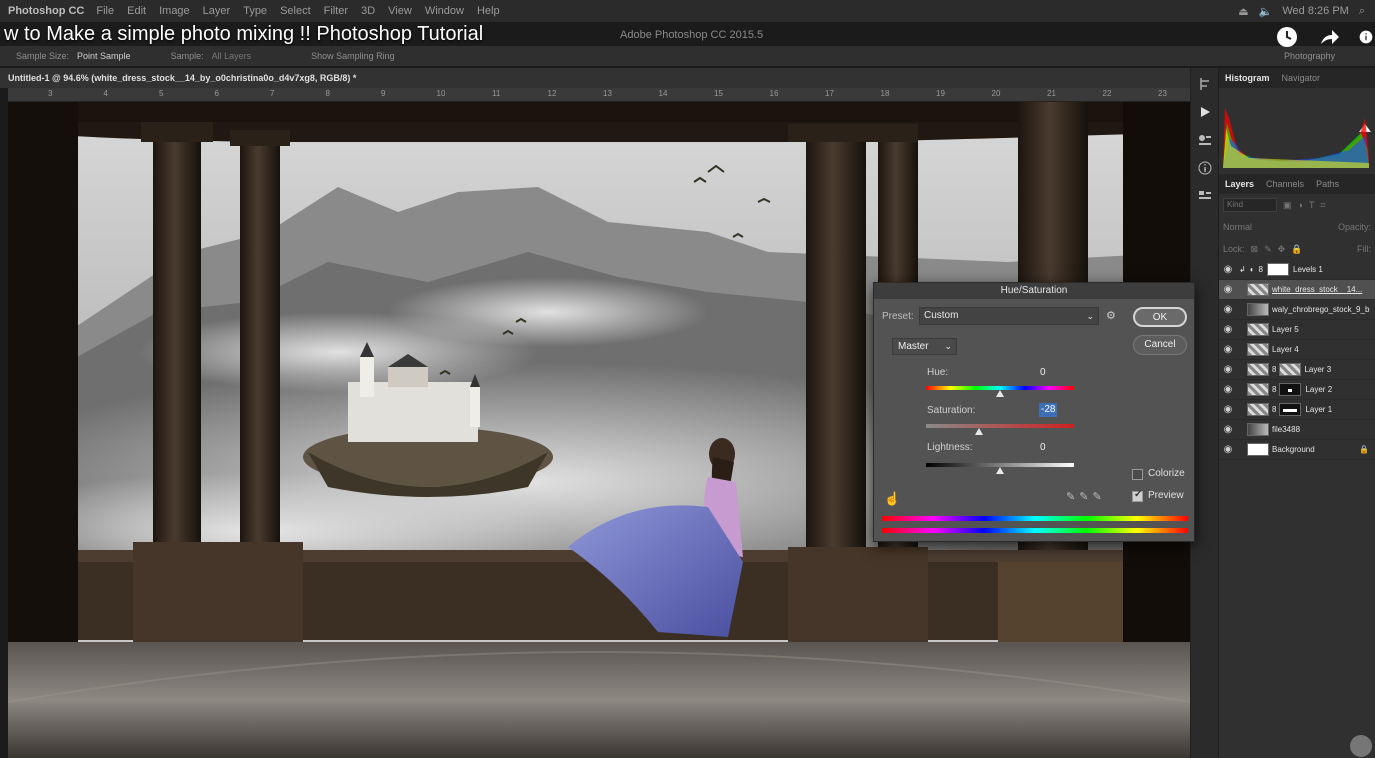 The width and height of the screenshot is (1375, 758). What do you see at coordinates (1327, 184) in the screenshot?
I see `tab-paths: Paths` at bounding box center [1327, 184].